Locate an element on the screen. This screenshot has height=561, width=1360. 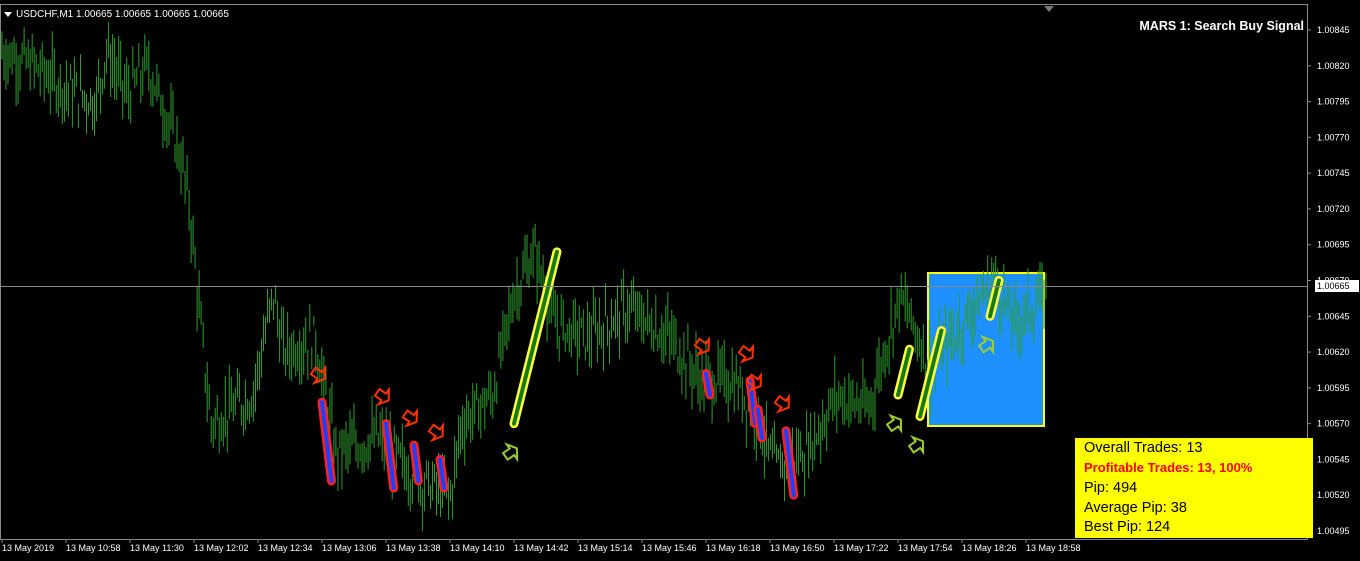
y-tick-label: 1.00520 is located at coordinates (1333, 495).